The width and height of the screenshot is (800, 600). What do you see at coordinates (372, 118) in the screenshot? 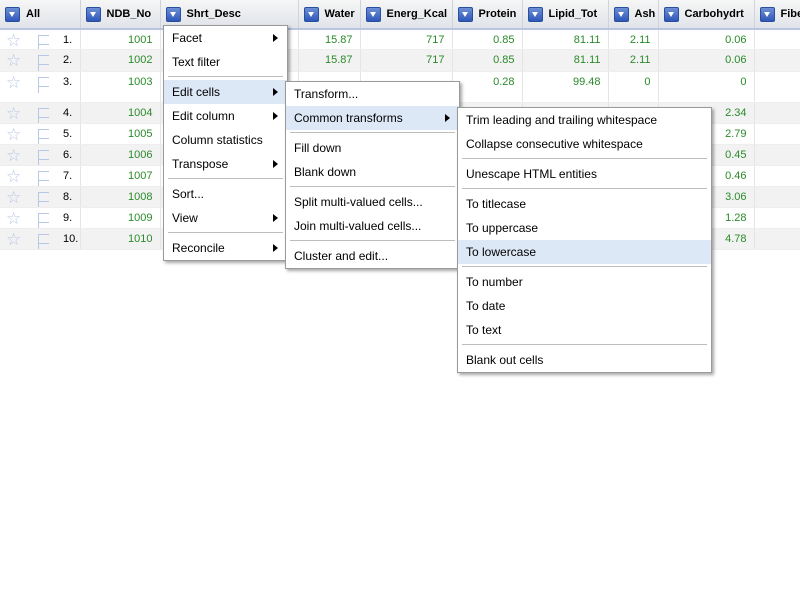
I see `menu-item-common-transforms: Common transforms` at bounding box center [372, 118].